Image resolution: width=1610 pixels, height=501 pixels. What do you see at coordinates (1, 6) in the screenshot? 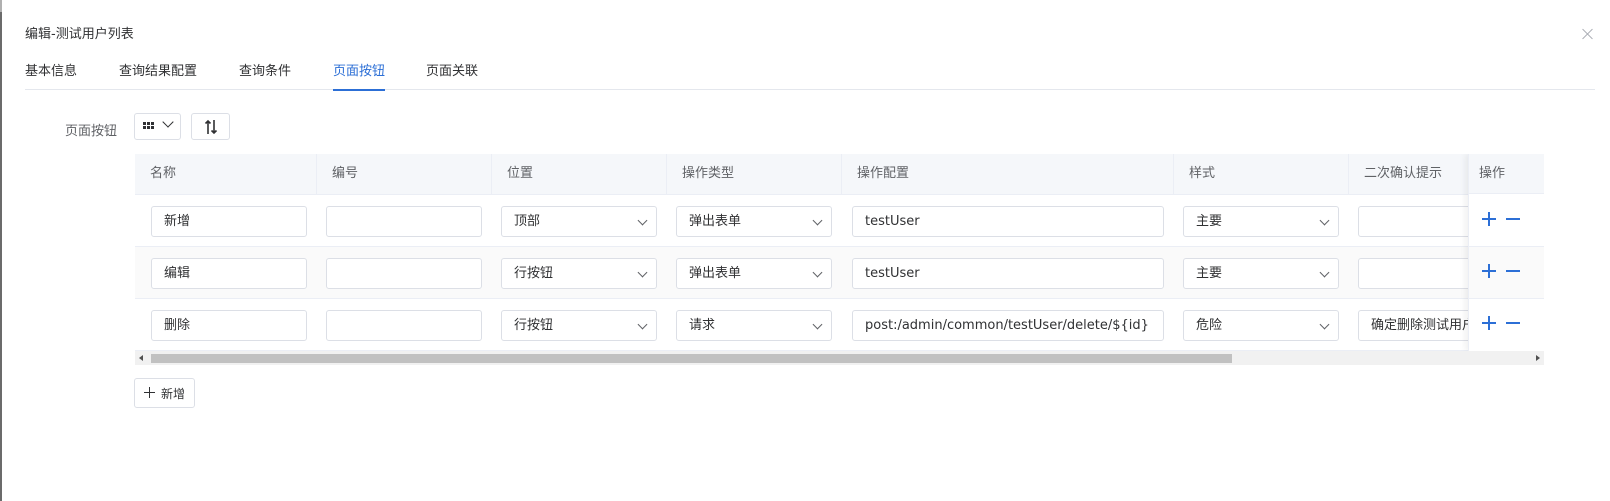
I see `window-edge-top` at bounding box center [1, 6].